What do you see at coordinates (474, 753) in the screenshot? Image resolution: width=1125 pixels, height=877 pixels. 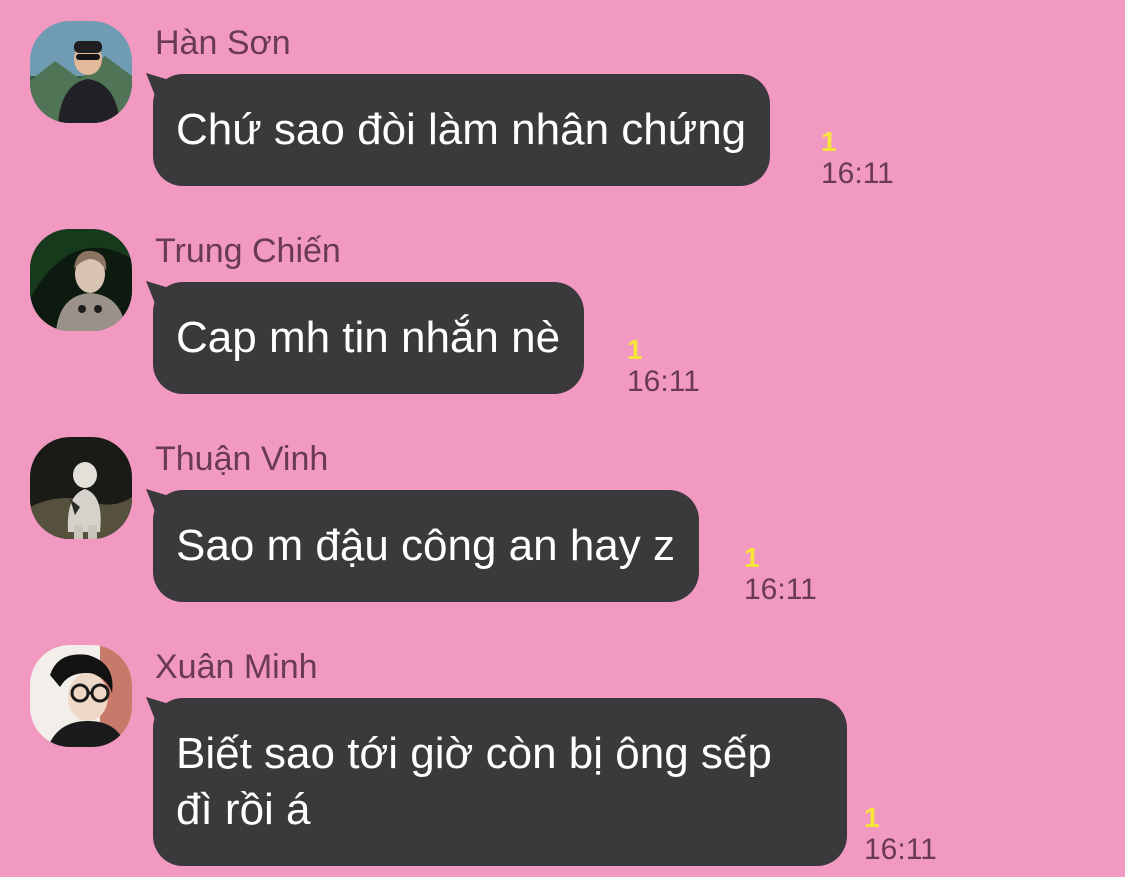 I see `message-text-line: Biết sao tới giờ còn bị ông sếp` at bounding box center [474, 753].